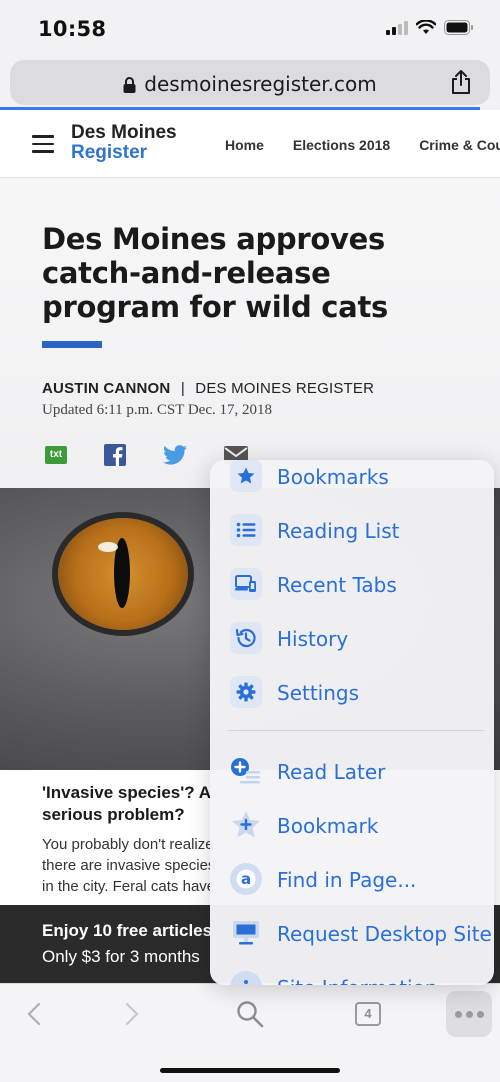 This screenshot has width=500, height=1082. I want to click on chevron-right-icon, so click(132, 1014).